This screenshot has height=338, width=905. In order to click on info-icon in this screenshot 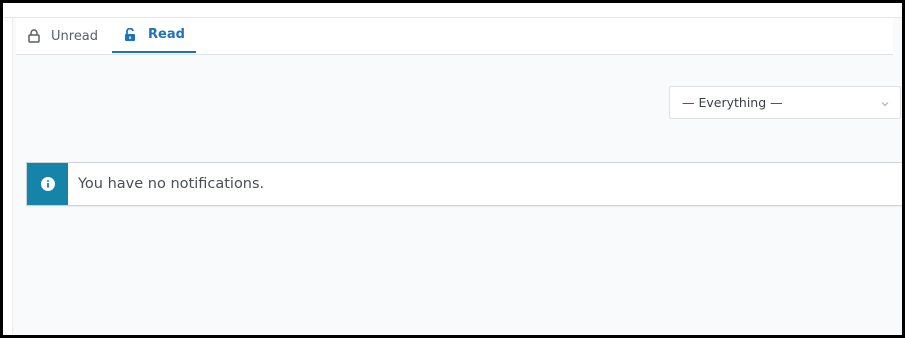, I will do `click(47, 184)`.